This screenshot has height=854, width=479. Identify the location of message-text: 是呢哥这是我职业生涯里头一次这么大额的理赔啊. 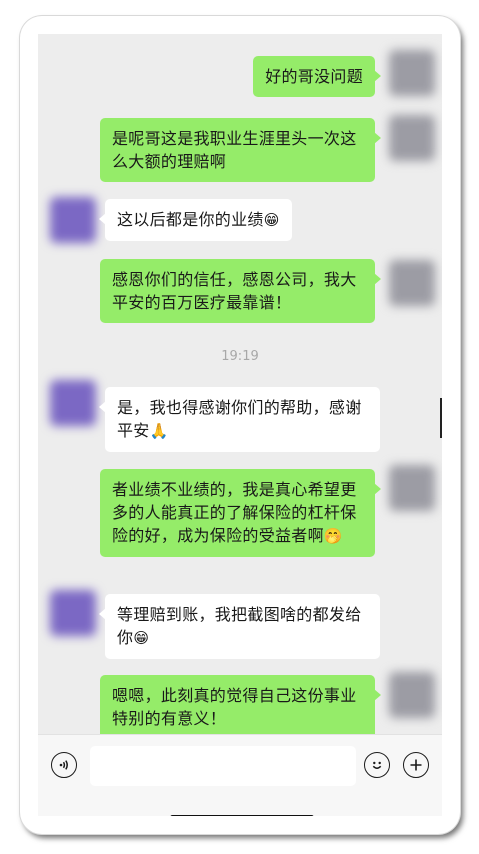
(234, 150).